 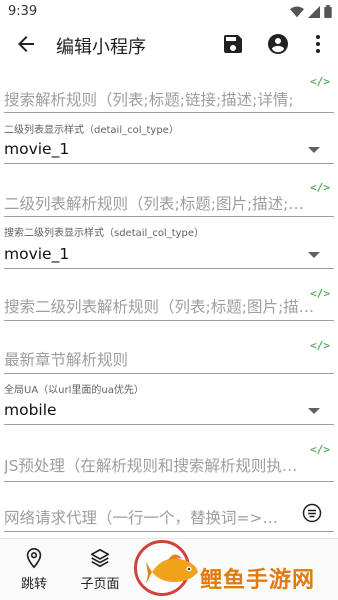 What do you see at coordinates (233, 44) in the screenshot?
I see `save-icon` at bounding box center [233, 44].